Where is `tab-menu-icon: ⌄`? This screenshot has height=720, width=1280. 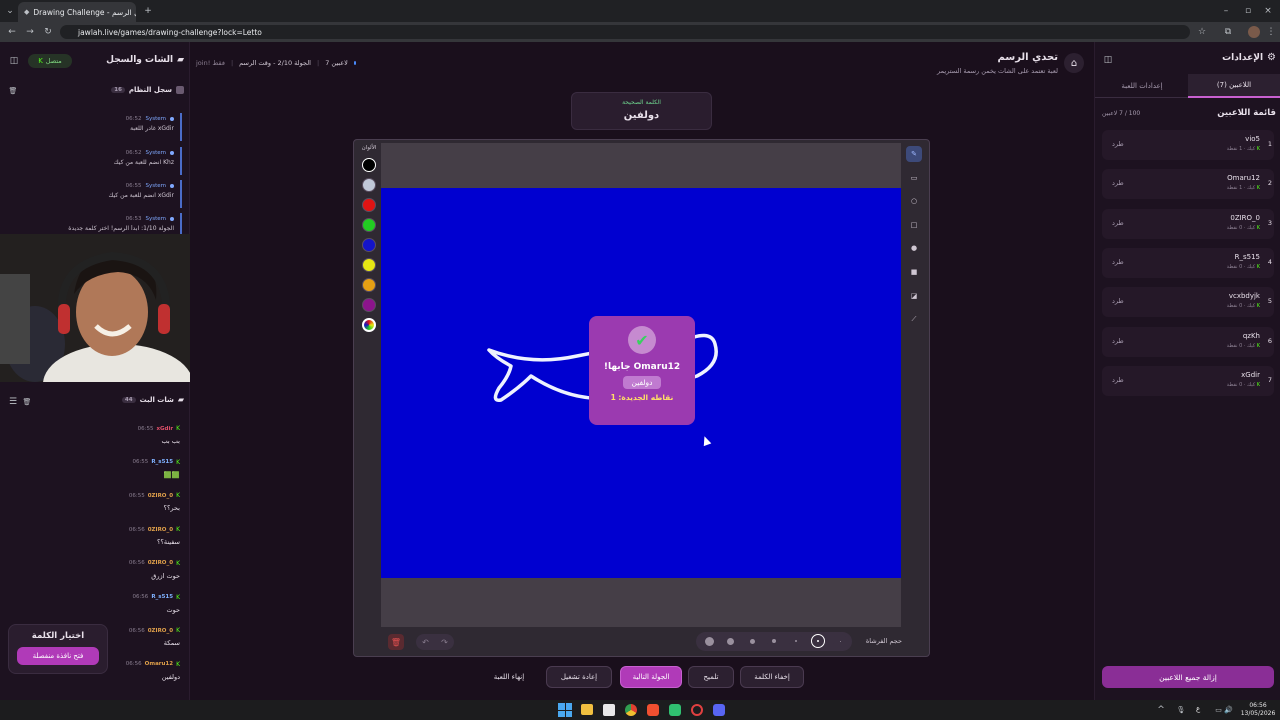
tab-menu-icon: ⌄ is located at coordinates (10, 11).